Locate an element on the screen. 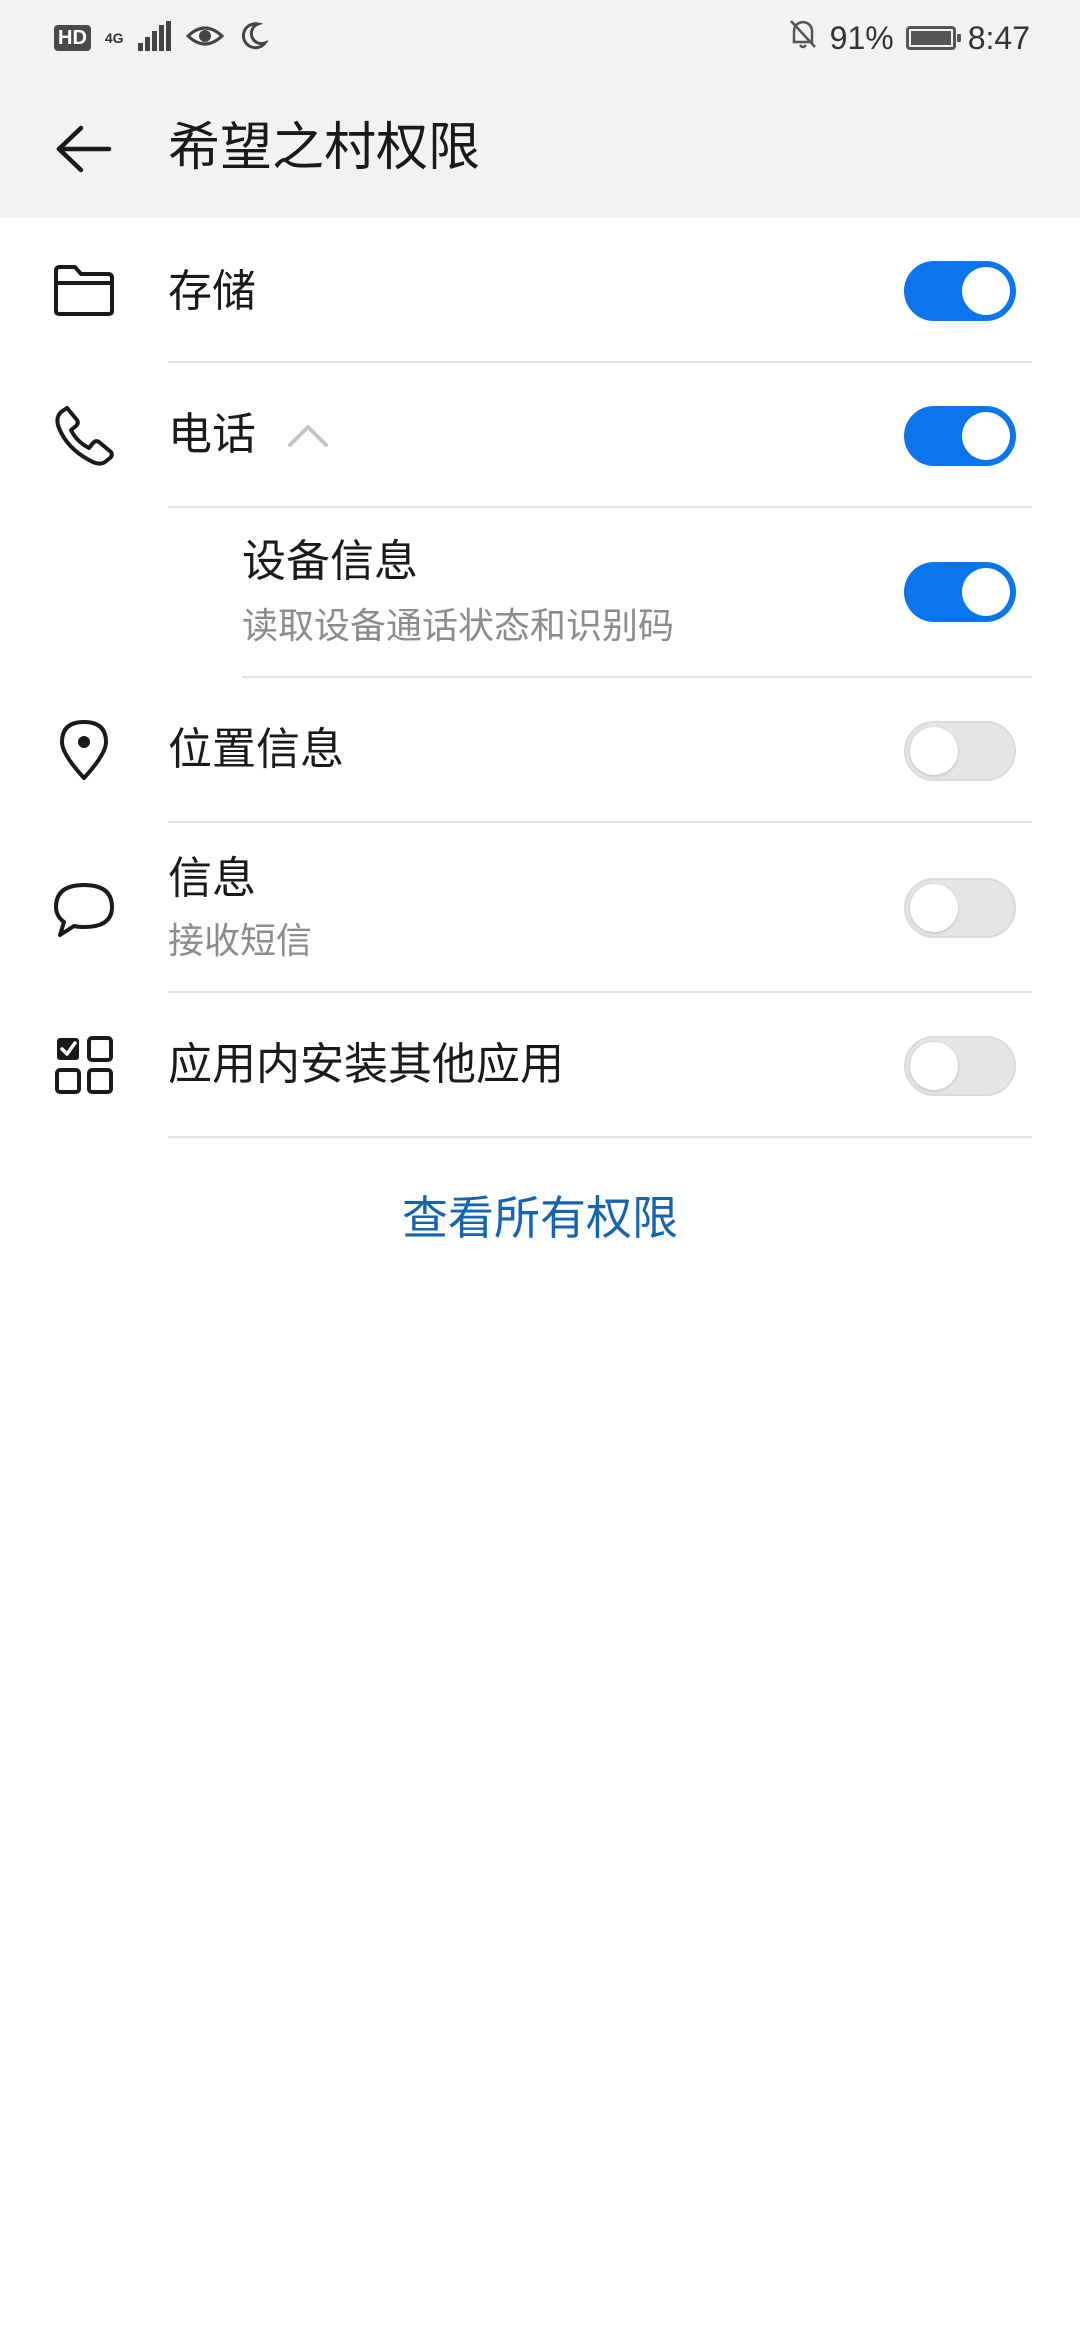 The width and height of the screenshot is (1080, 2340). page-title: 希望之村权限 is located at coordinates (324, 148).